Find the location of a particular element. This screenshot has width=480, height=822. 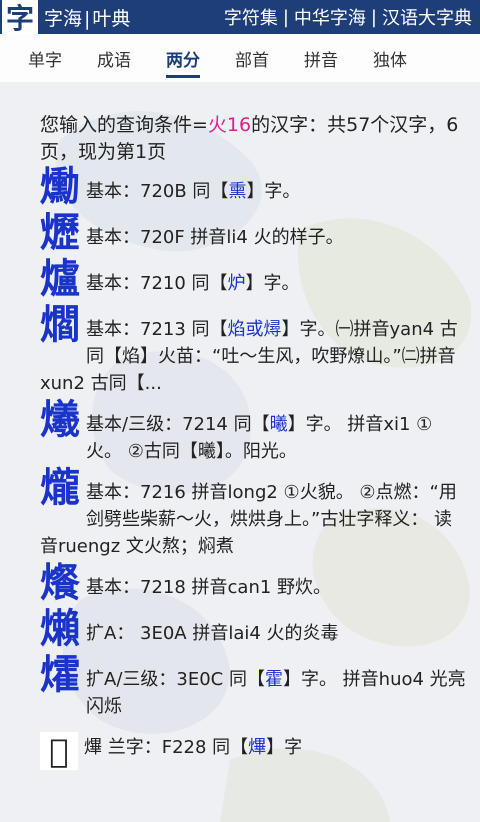

query-summary: 您输入的查询条件=火16的汉字：共57个汉字，6页，现为第1页 is located at coordinates (253, 139).